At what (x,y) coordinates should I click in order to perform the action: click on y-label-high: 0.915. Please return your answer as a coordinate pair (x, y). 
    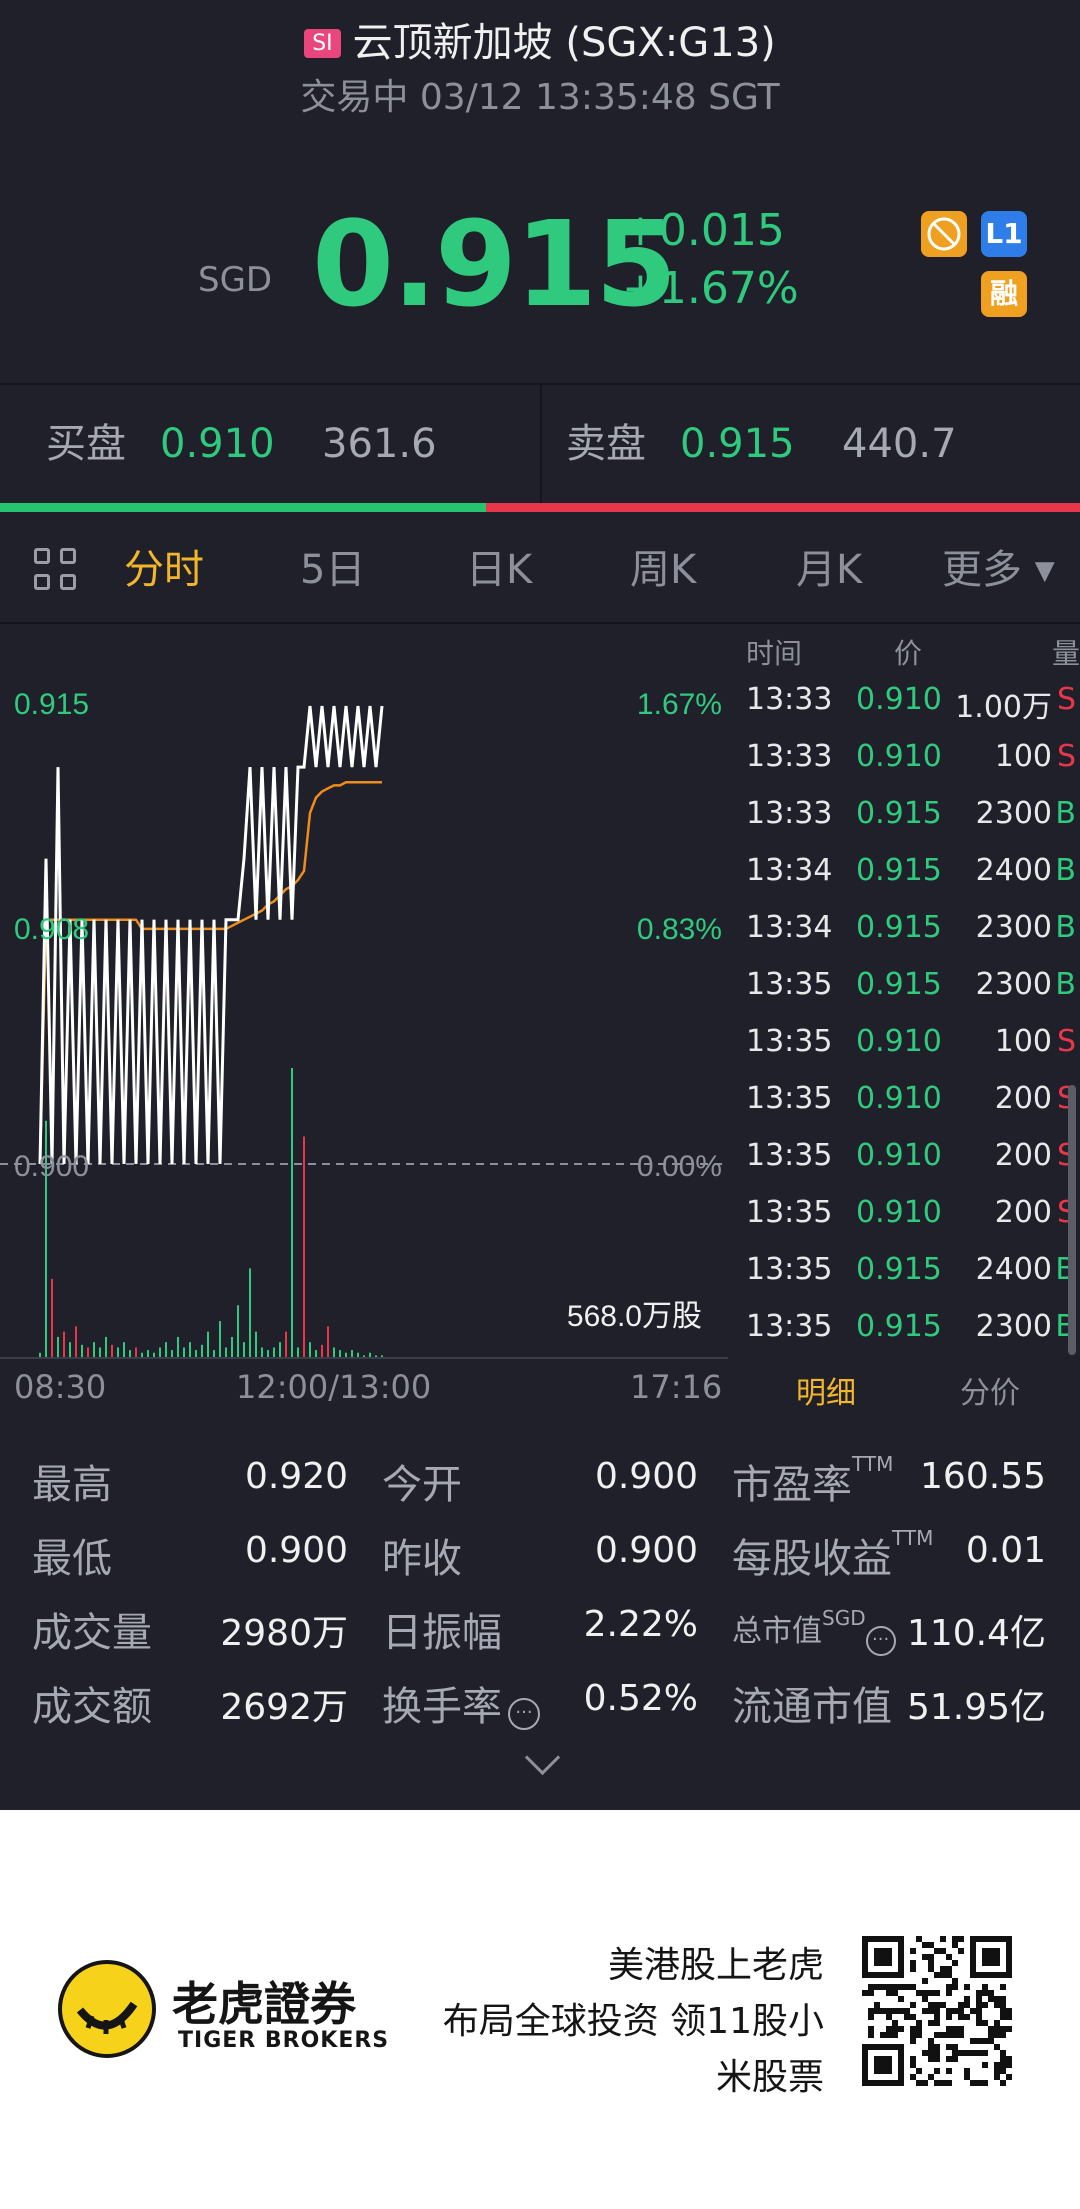
    Looking at the image, I should click on (51, 704).